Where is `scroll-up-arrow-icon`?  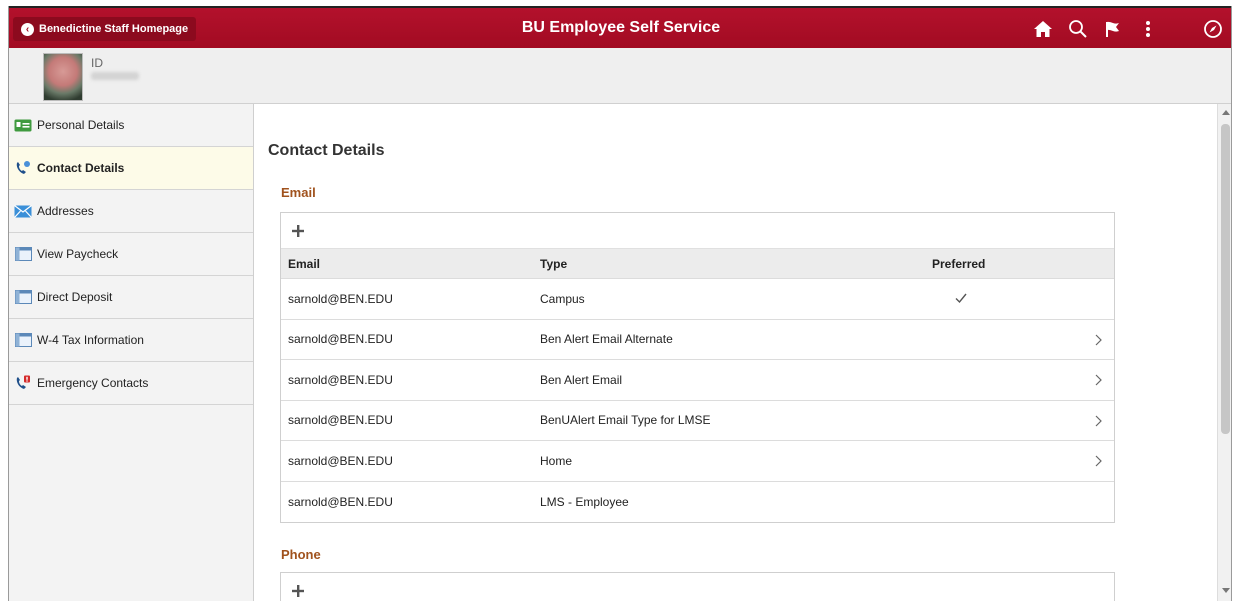 scroll-up-arrow-icon is located at coordinates (1226, 112).